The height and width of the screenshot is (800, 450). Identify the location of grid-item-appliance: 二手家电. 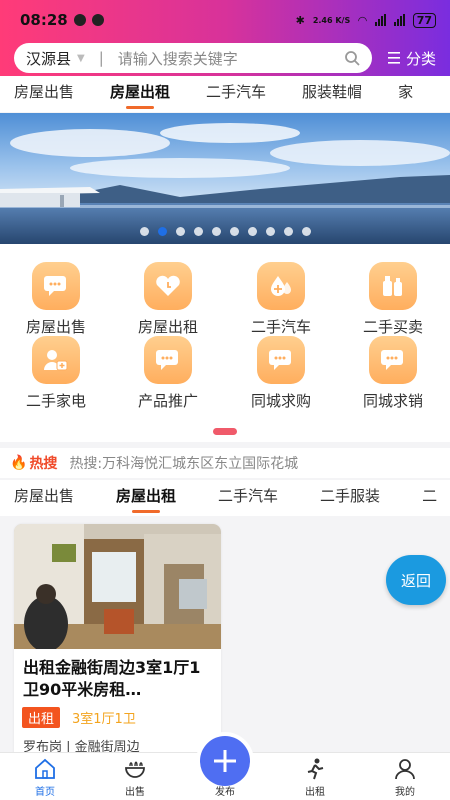
(56, 373).